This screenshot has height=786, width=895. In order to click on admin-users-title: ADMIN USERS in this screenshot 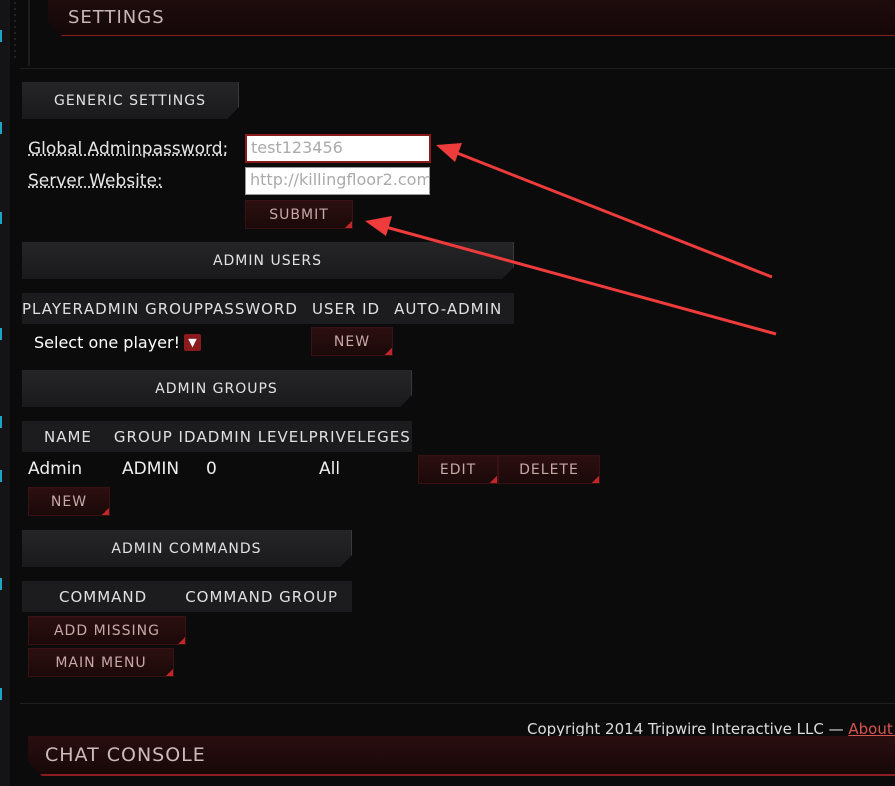, I will do `click(268, 260)`.